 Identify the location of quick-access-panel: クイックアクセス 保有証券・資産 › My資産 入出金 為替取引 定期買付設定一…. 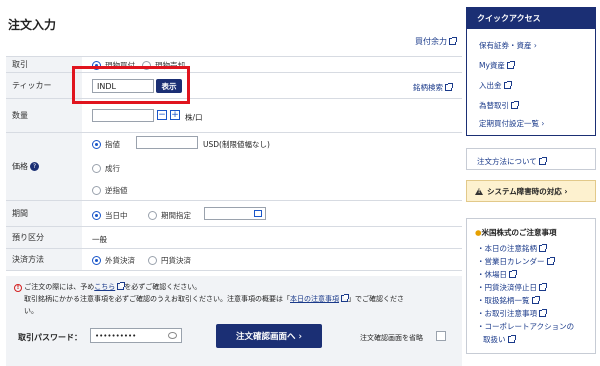
(531, 71).